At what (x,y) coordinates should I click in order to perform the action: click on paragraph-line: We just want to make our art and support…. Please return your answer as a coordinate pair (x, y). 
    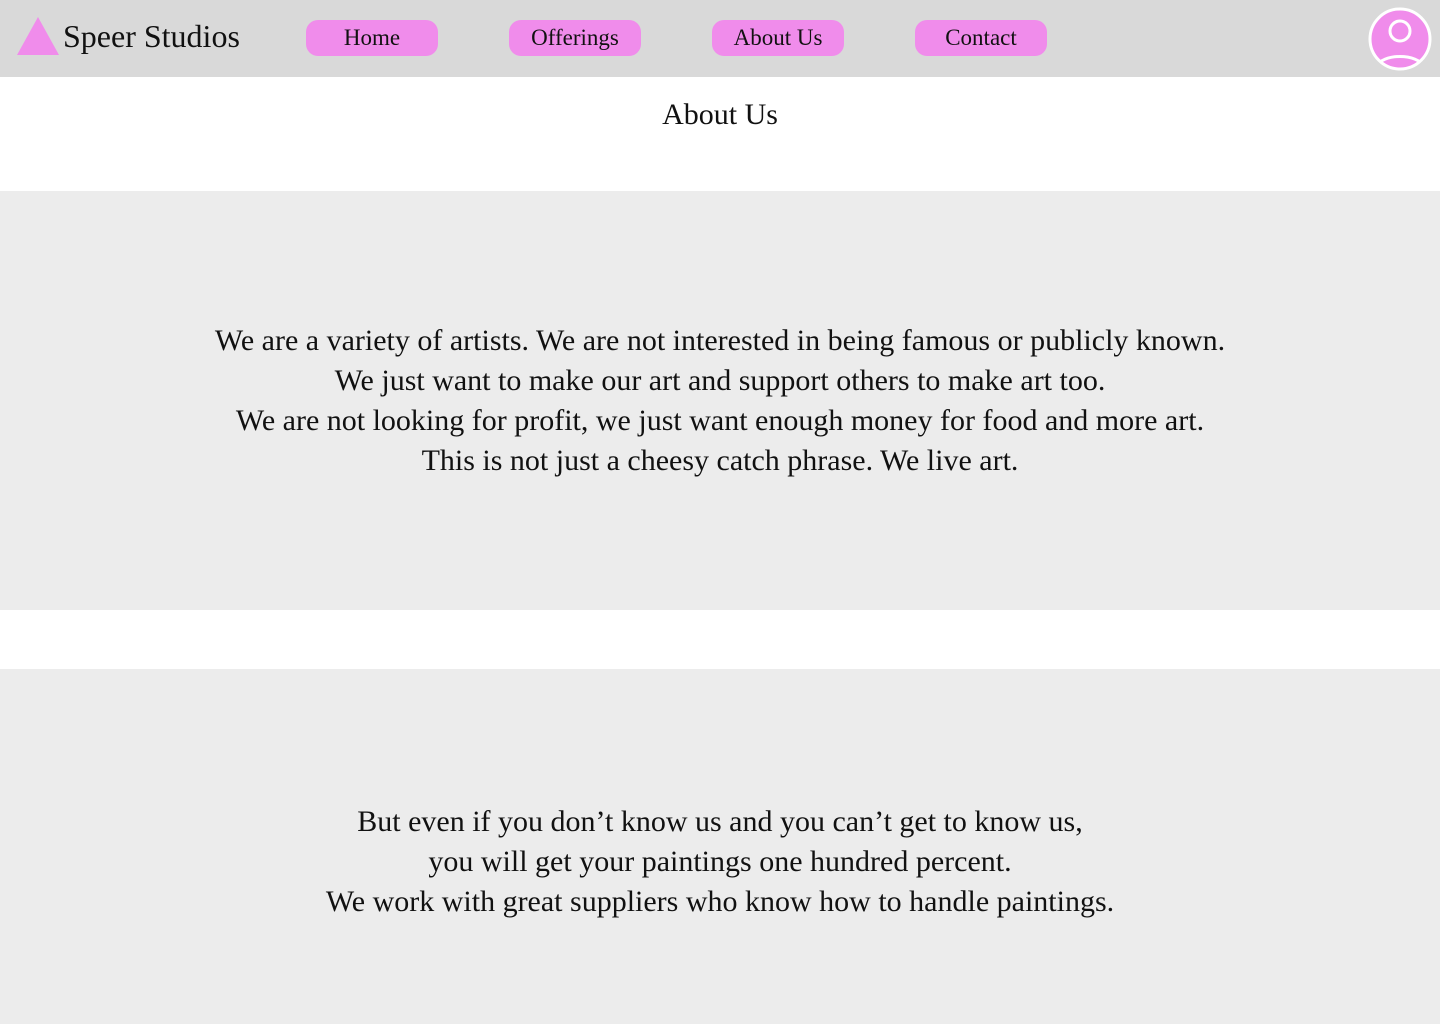
    Looking at the image, I should click on (720, 380).